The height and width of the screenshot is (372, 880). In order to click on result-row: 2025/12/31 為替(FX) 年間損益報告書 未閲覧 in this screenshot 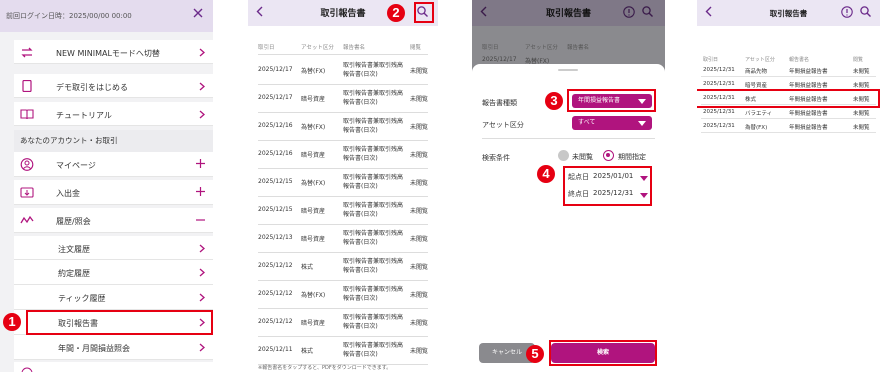, I will do `click(788, 126)`.